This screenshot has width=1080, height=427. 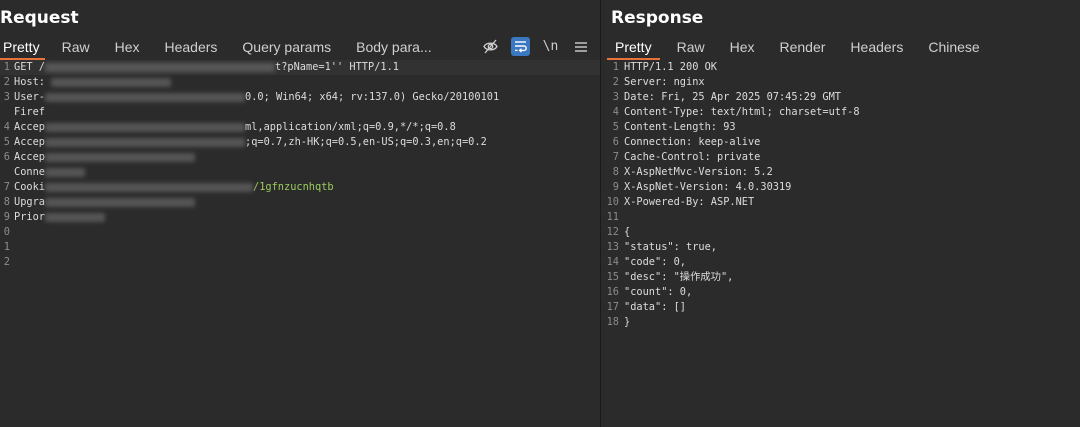 I want to click on response-tab-chinese: Chinese, so click(x=953, y=48).